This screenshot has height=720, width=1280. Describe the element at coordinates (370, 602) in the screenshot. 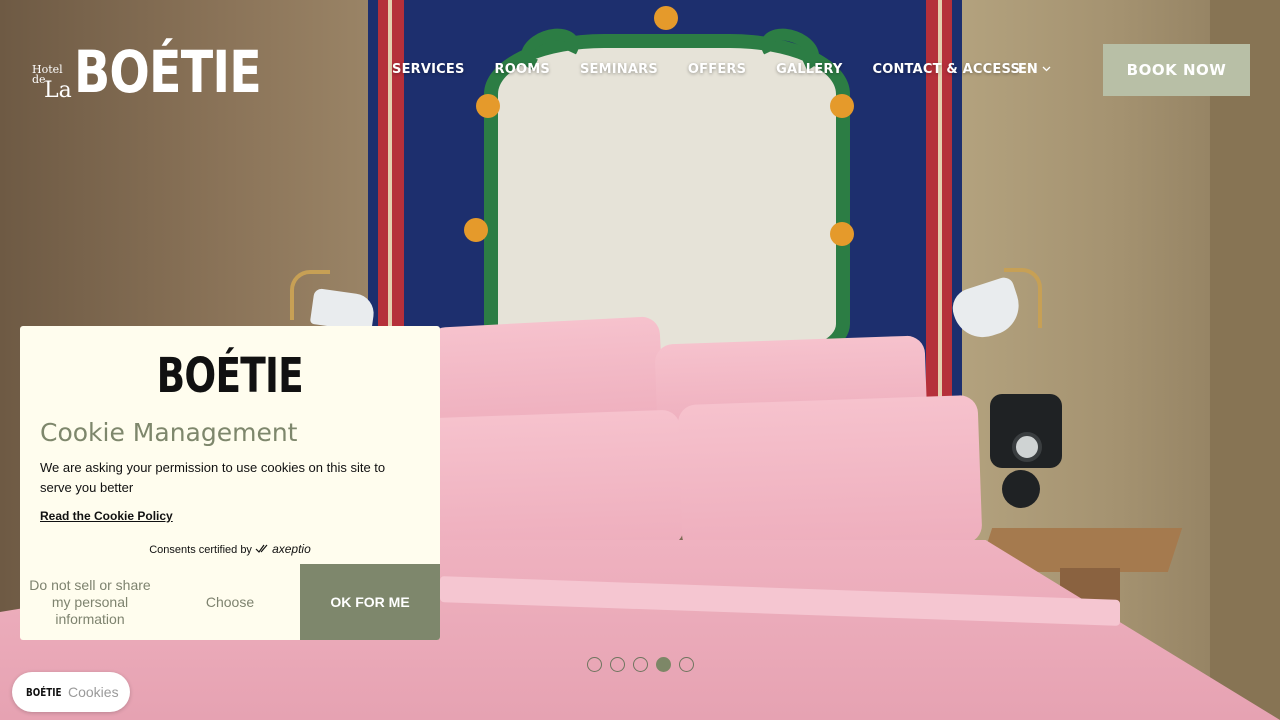

I see `accept-cookies-button: OK FOR ME` at that location.